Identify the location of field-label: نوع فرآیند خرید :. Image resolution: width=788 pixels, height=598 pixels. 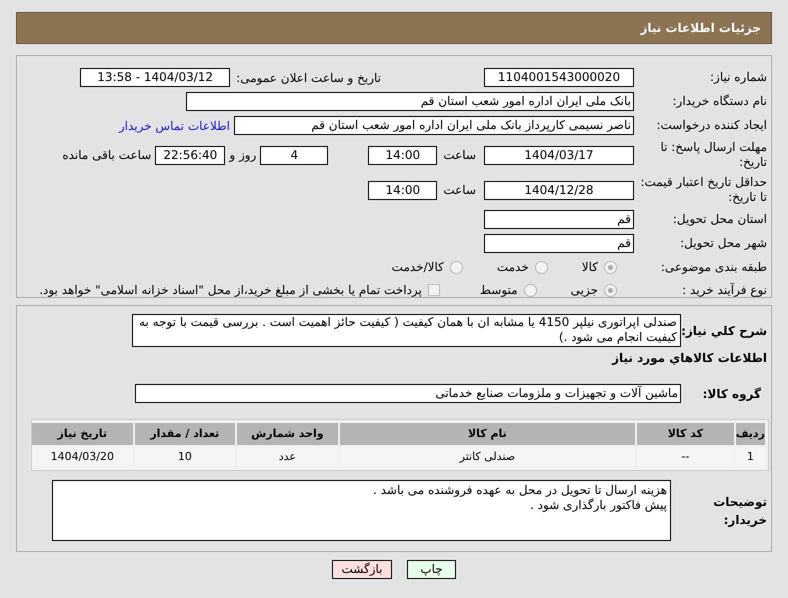
(724, 290).